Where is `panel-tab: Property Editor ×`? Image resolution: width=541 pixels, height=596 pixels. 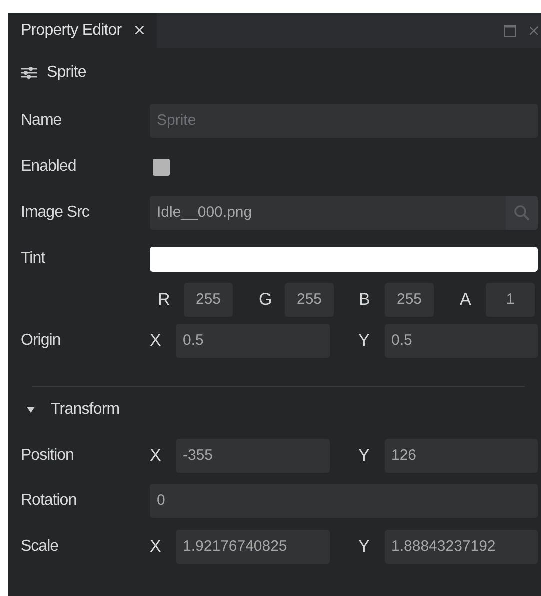 panel-tab: Property Editor × is located at coordinates (83, 30).